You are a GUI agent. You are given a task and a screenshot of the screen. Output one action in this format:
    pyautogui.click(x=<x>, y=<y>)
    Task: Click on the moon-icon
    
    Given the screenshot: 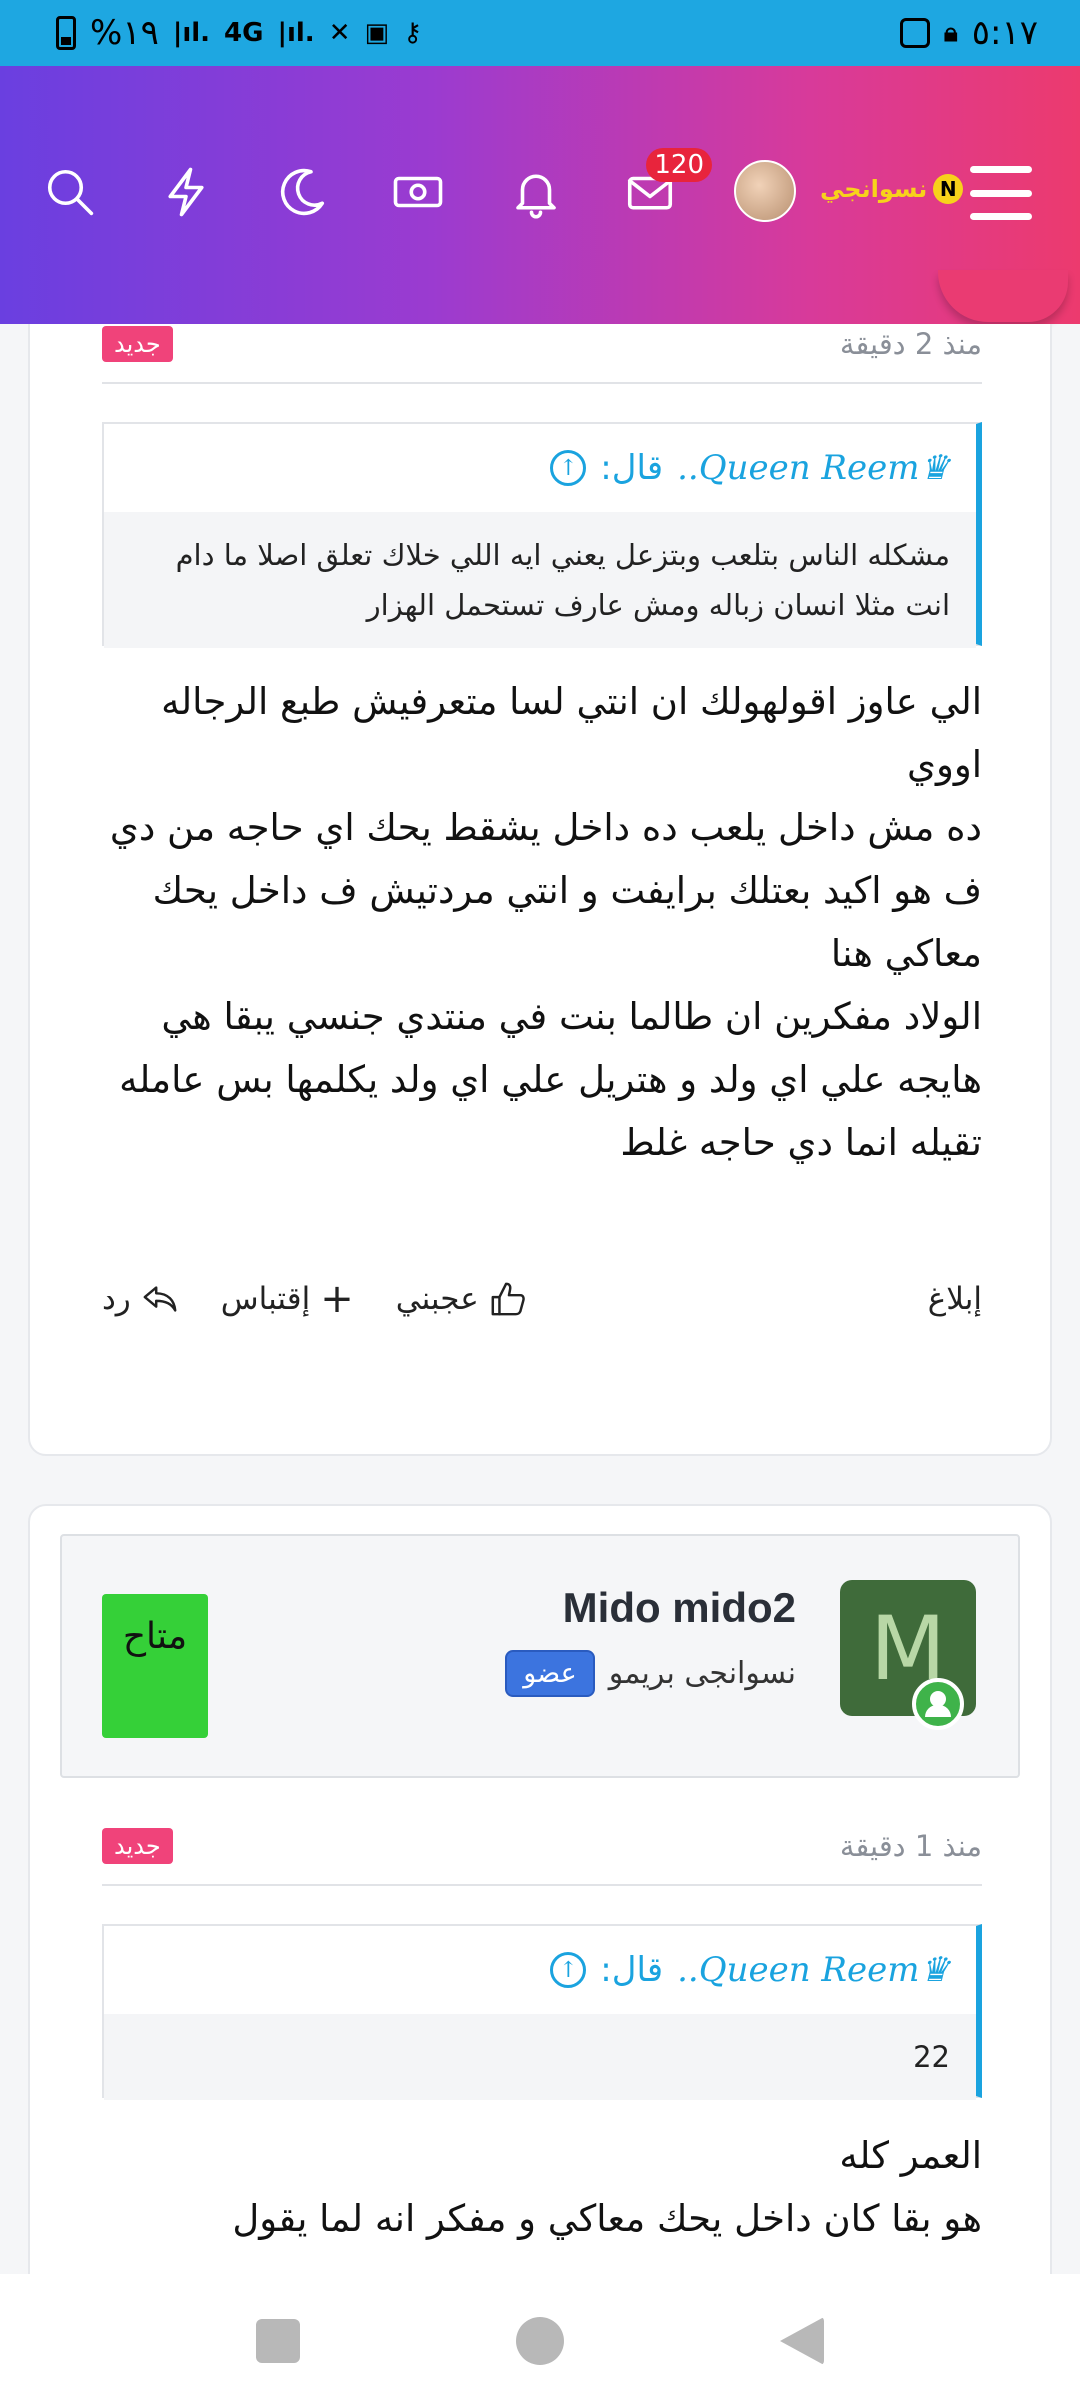 What is the action you would take?
    pyautogui.click(x=302, y=192)
    